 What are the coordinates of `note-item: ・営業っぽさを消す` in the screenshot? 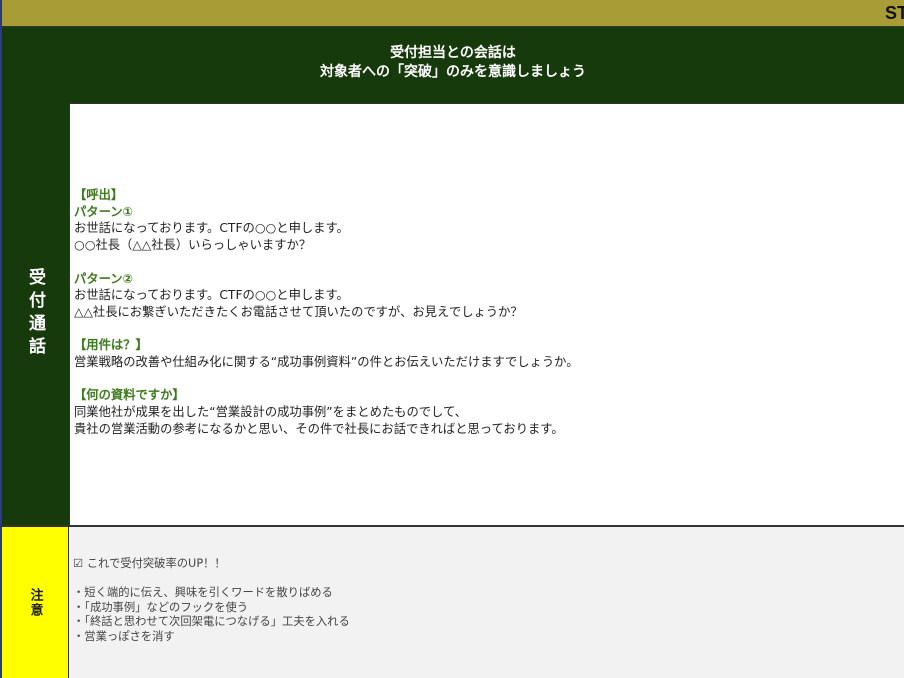 It's located at (124, 636).